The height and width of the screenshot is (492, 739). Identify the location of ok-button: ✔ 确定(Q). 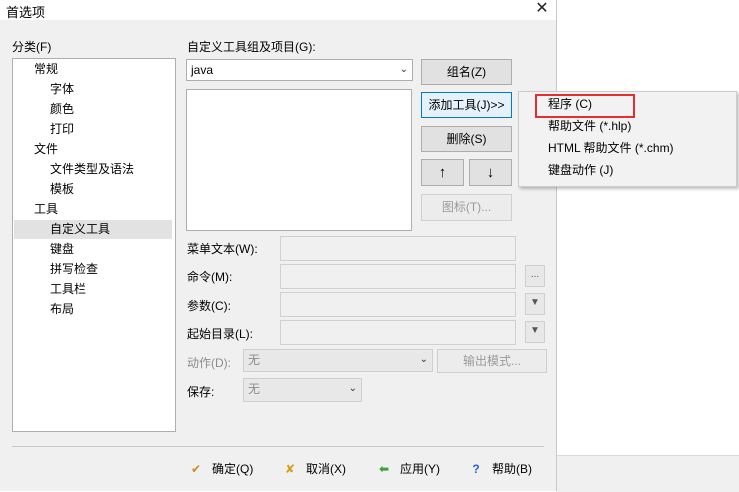
(219, 469).